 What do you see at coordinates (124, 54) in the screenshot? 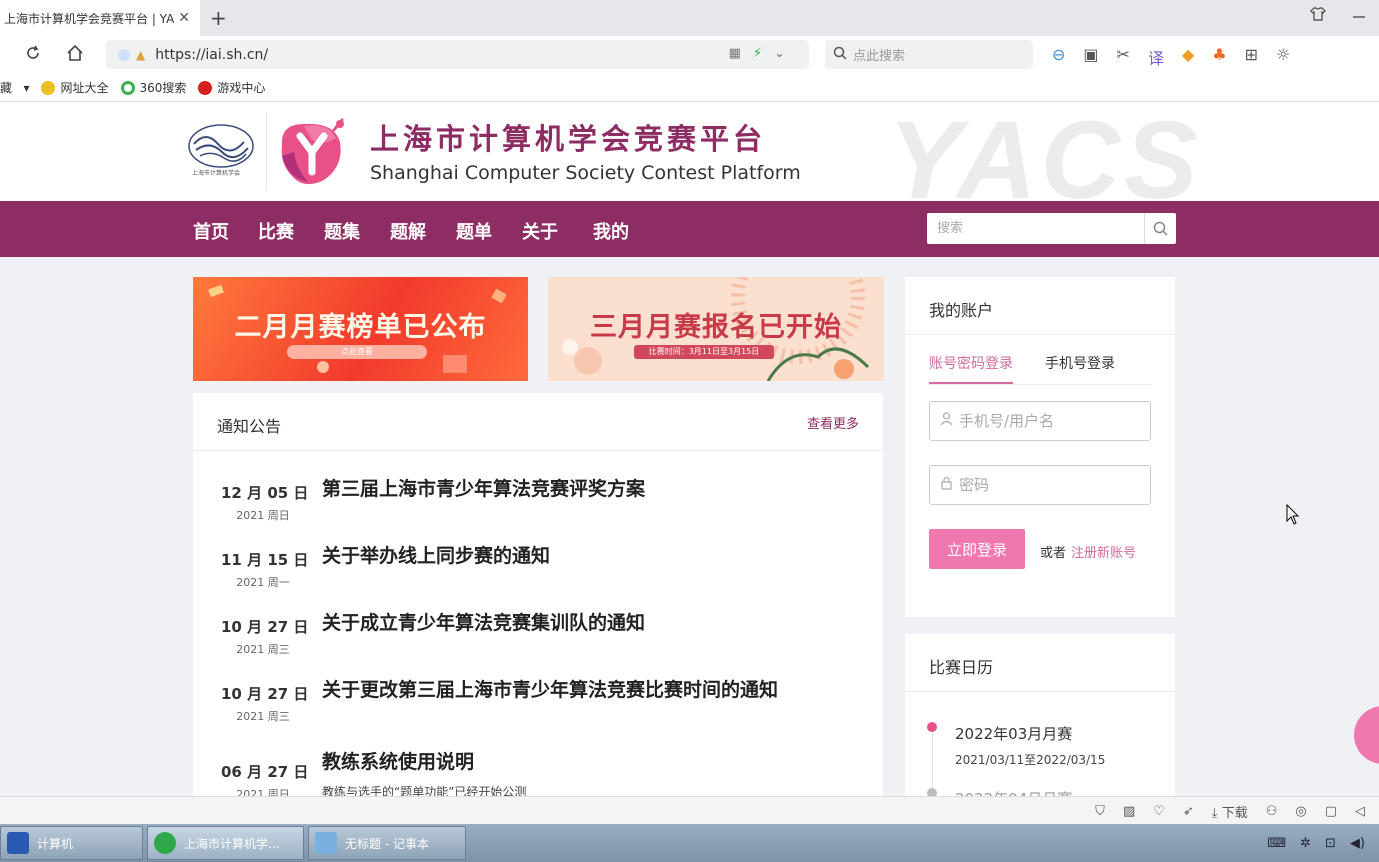
I see `shield-icon` at bounding box center [124, 54].